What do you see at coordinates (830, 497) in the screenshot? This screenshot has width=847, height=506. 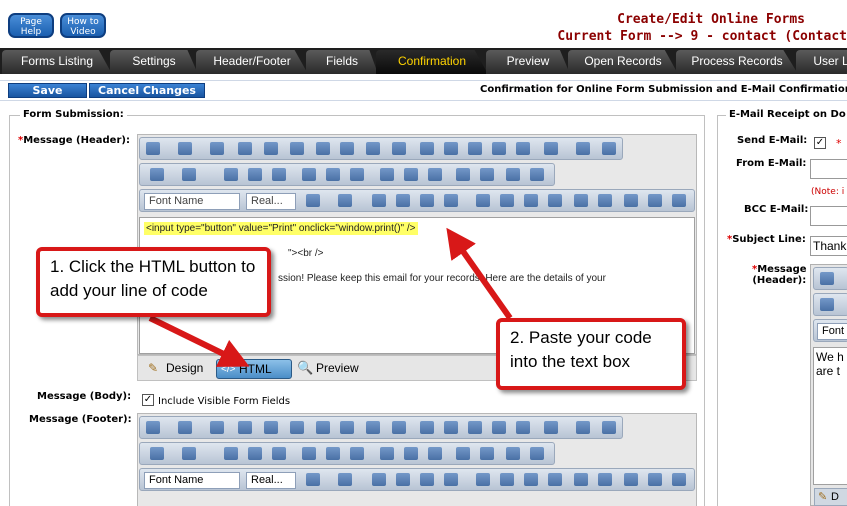 I see `right-design-button: ✎ D` at bounding box center [830, 497].